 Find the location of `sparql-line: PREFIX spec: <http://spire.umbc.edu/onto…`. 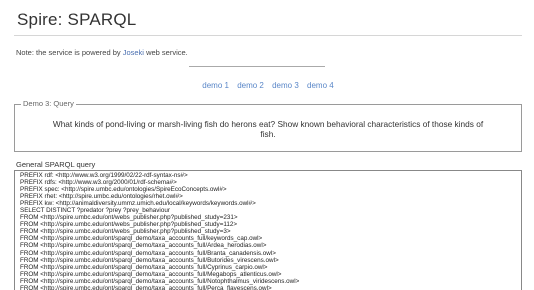

sparql-line: PREFIX spec: <http://spire.umbc.edu/onto… is located at coordinates (123, 190).